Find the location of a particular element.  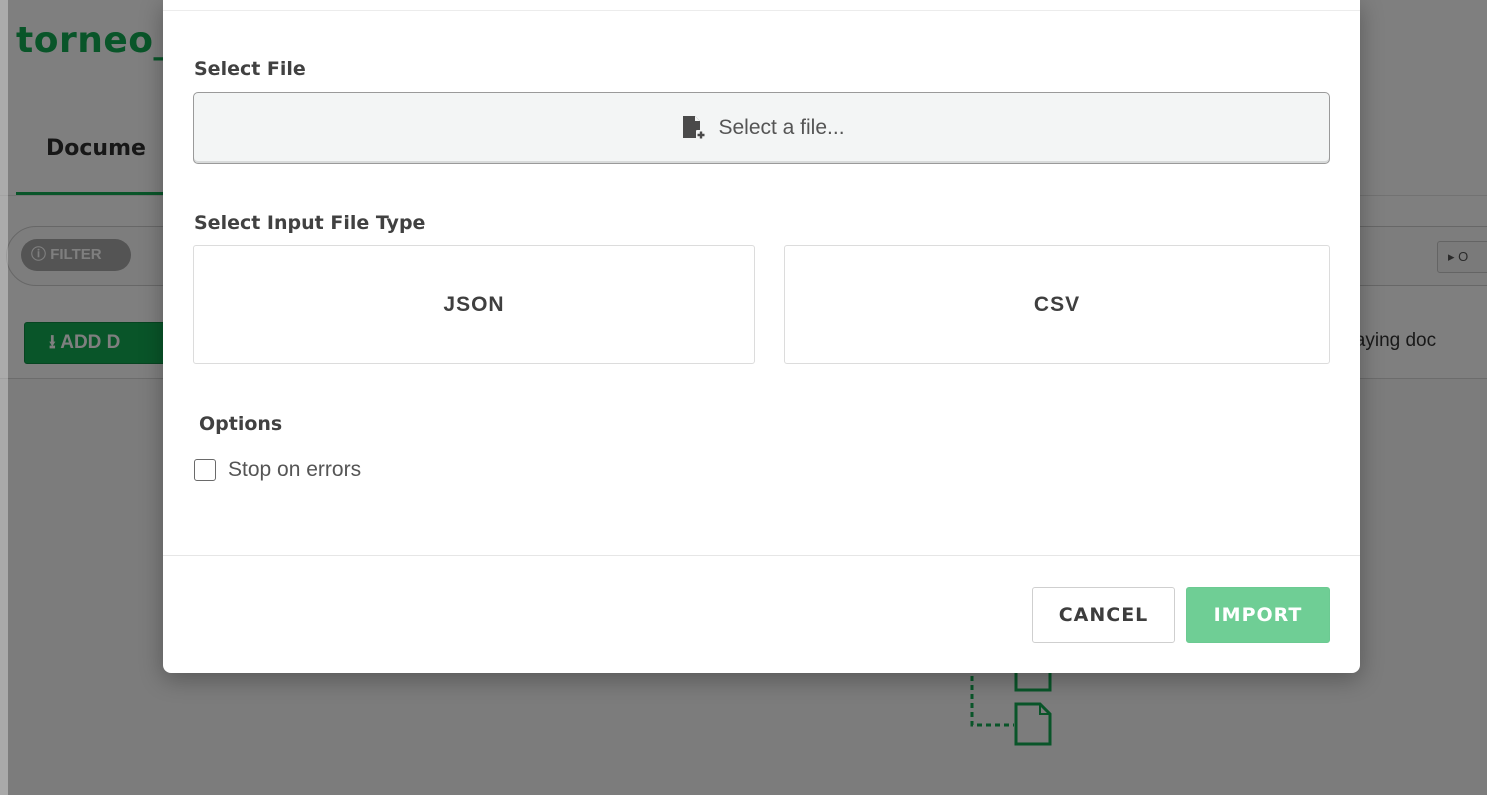

input-type-heading: Select Input File Type is located at coordinates (310, 223).